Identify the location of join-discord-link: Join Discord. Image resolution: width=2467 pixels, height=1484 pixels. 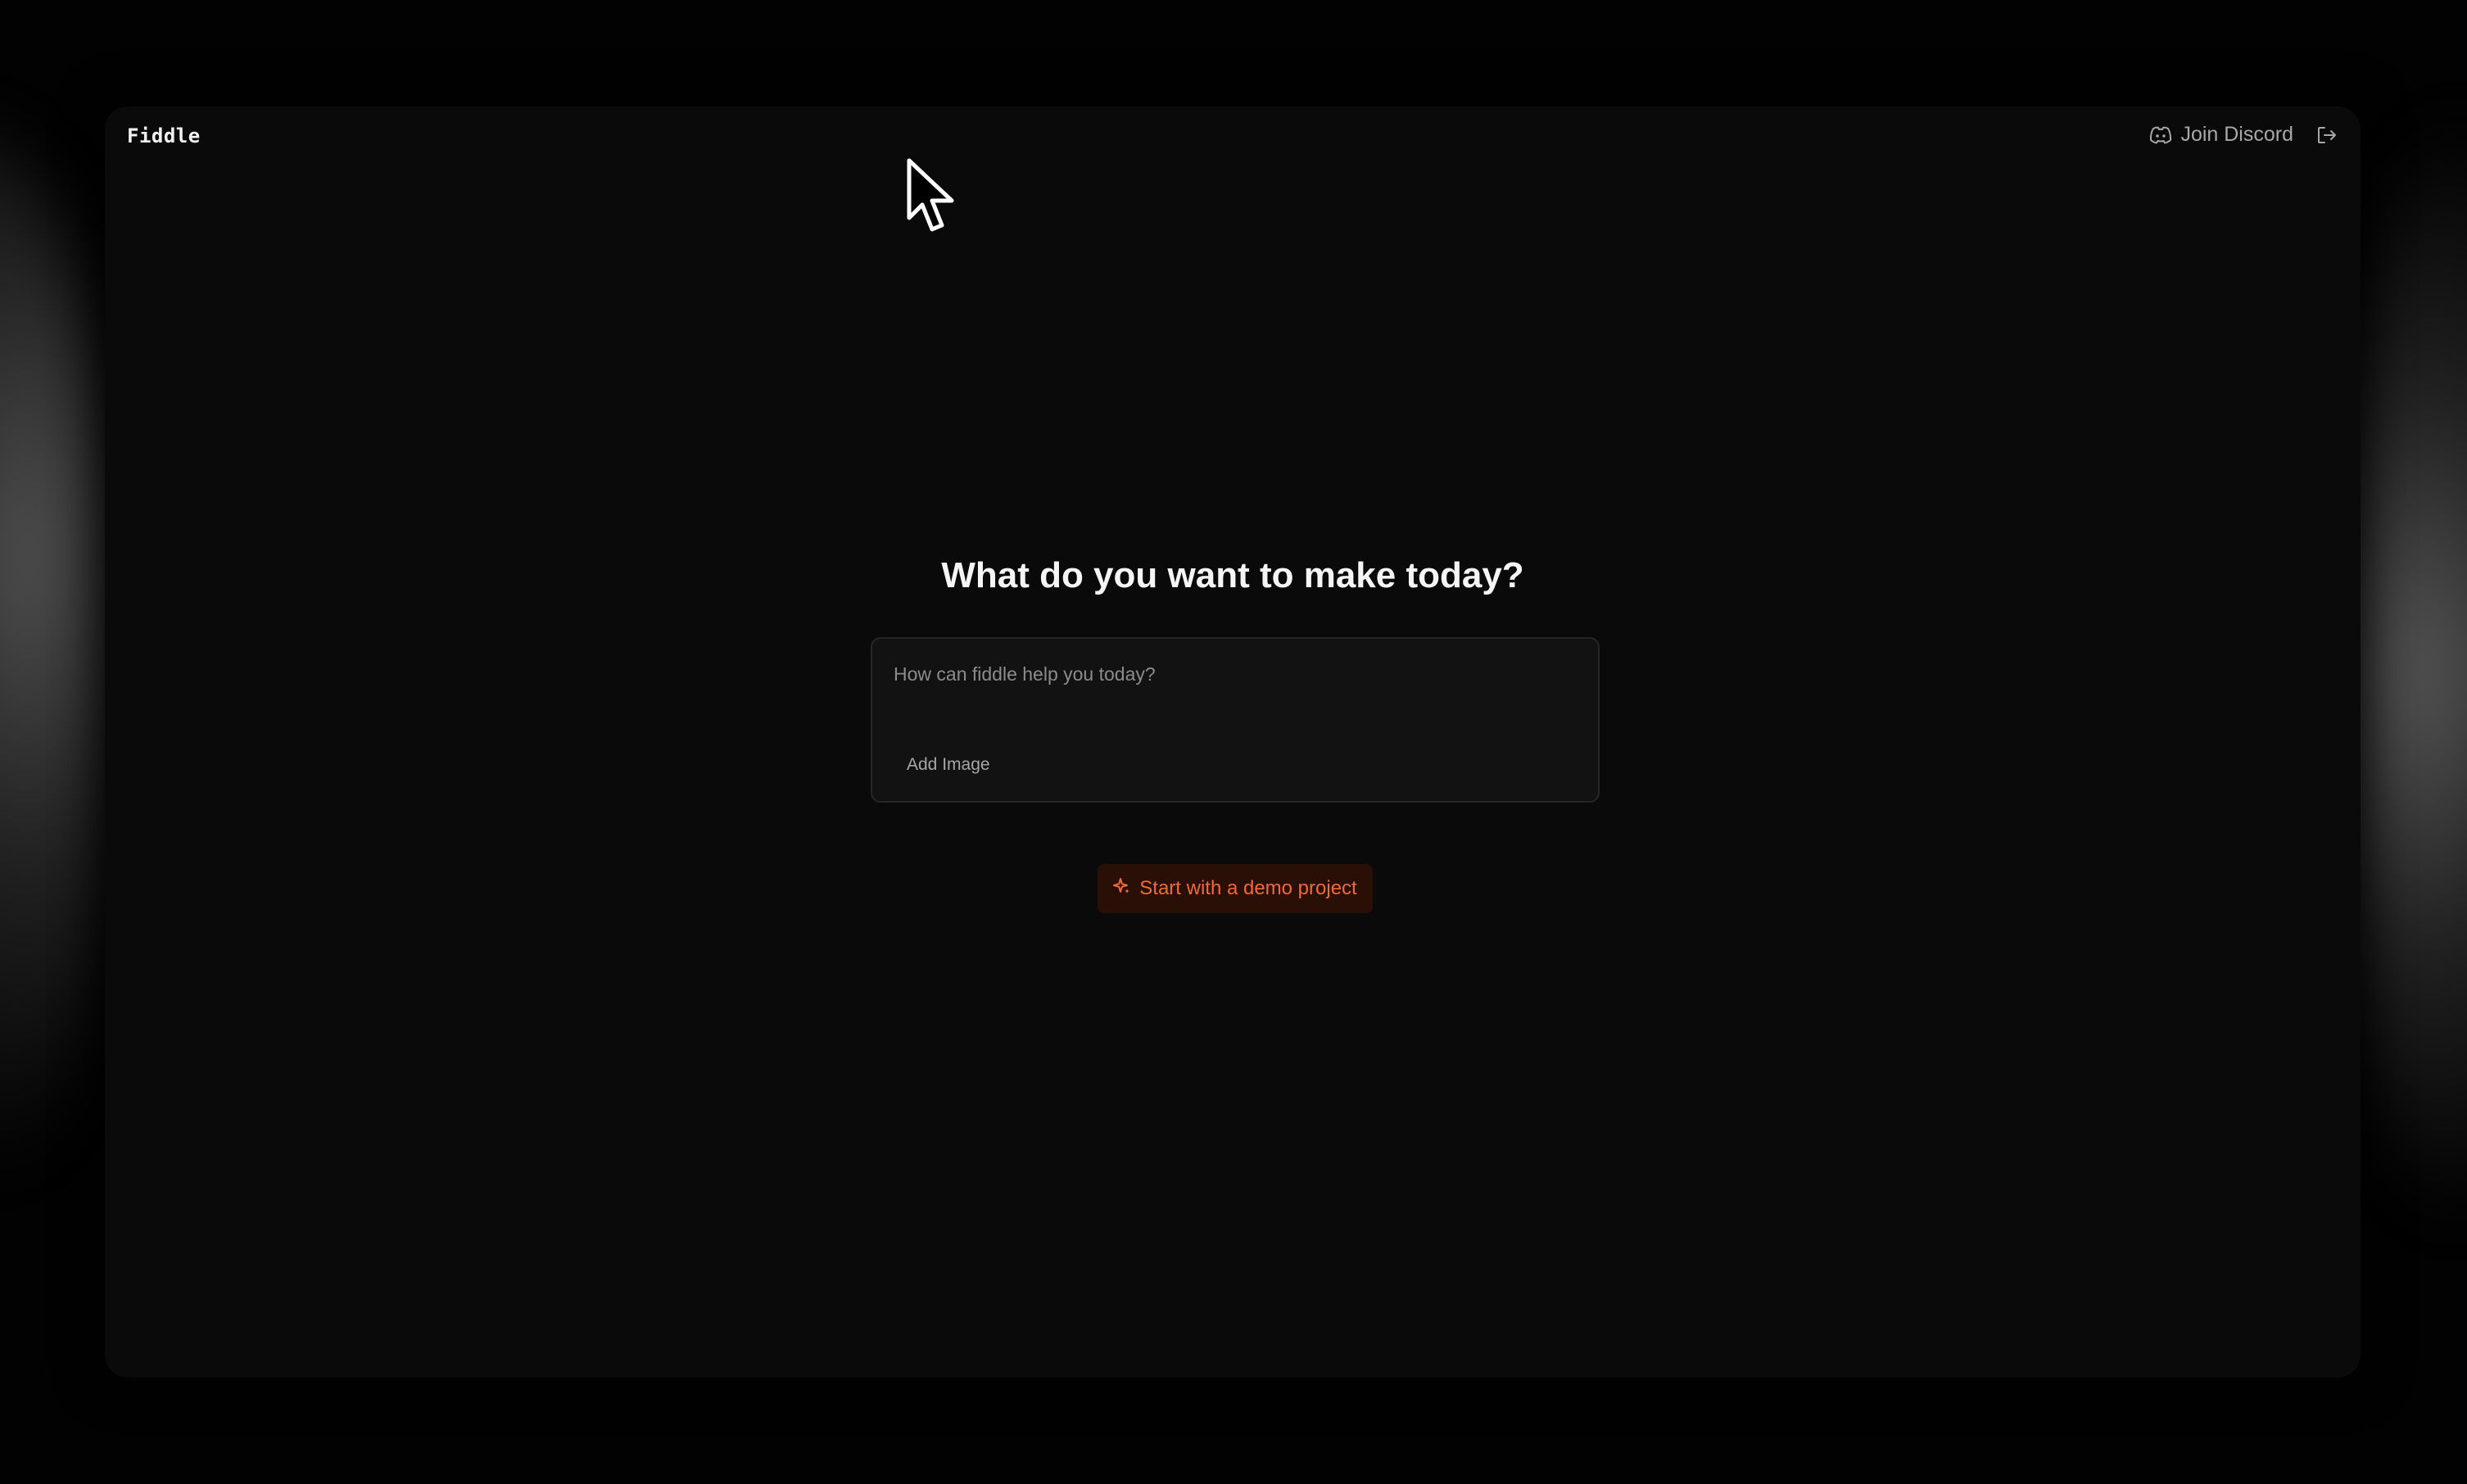
(2221, 135).